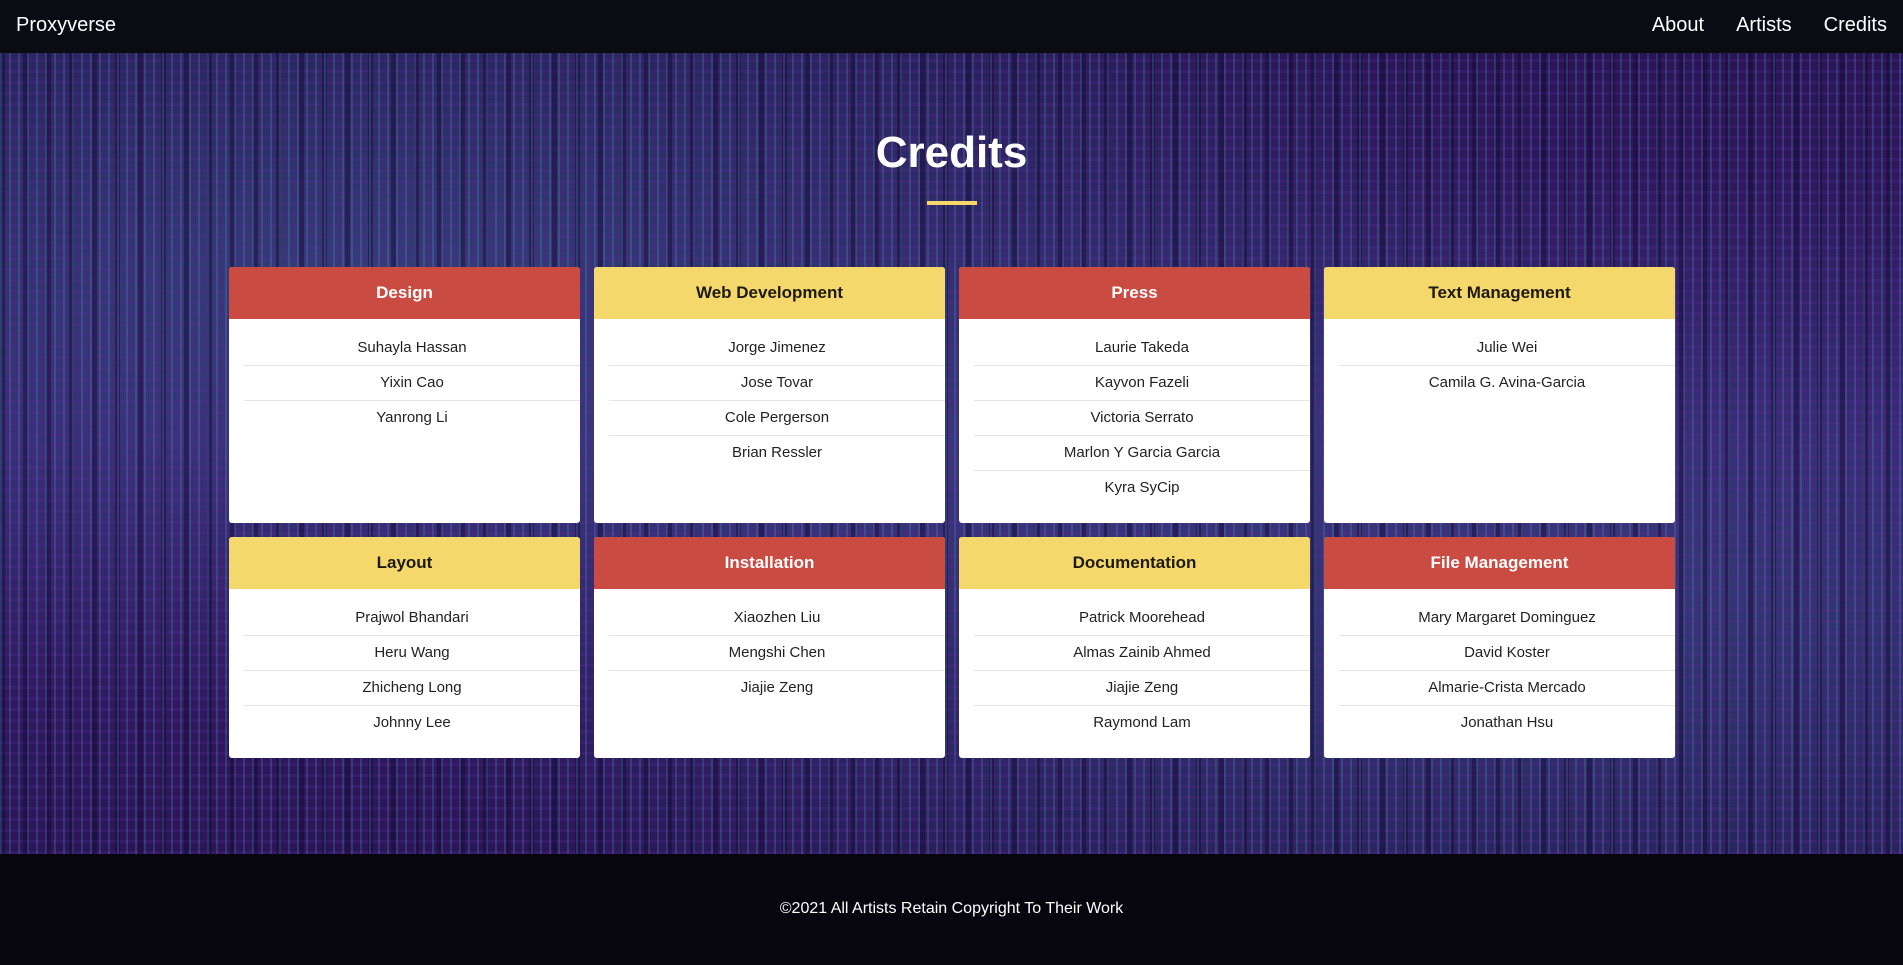 The image size is (1903, 965). Describe the element at coordinates (412, 383) in the screenshot. I see `credit-name: Yixin Cao` at that location.